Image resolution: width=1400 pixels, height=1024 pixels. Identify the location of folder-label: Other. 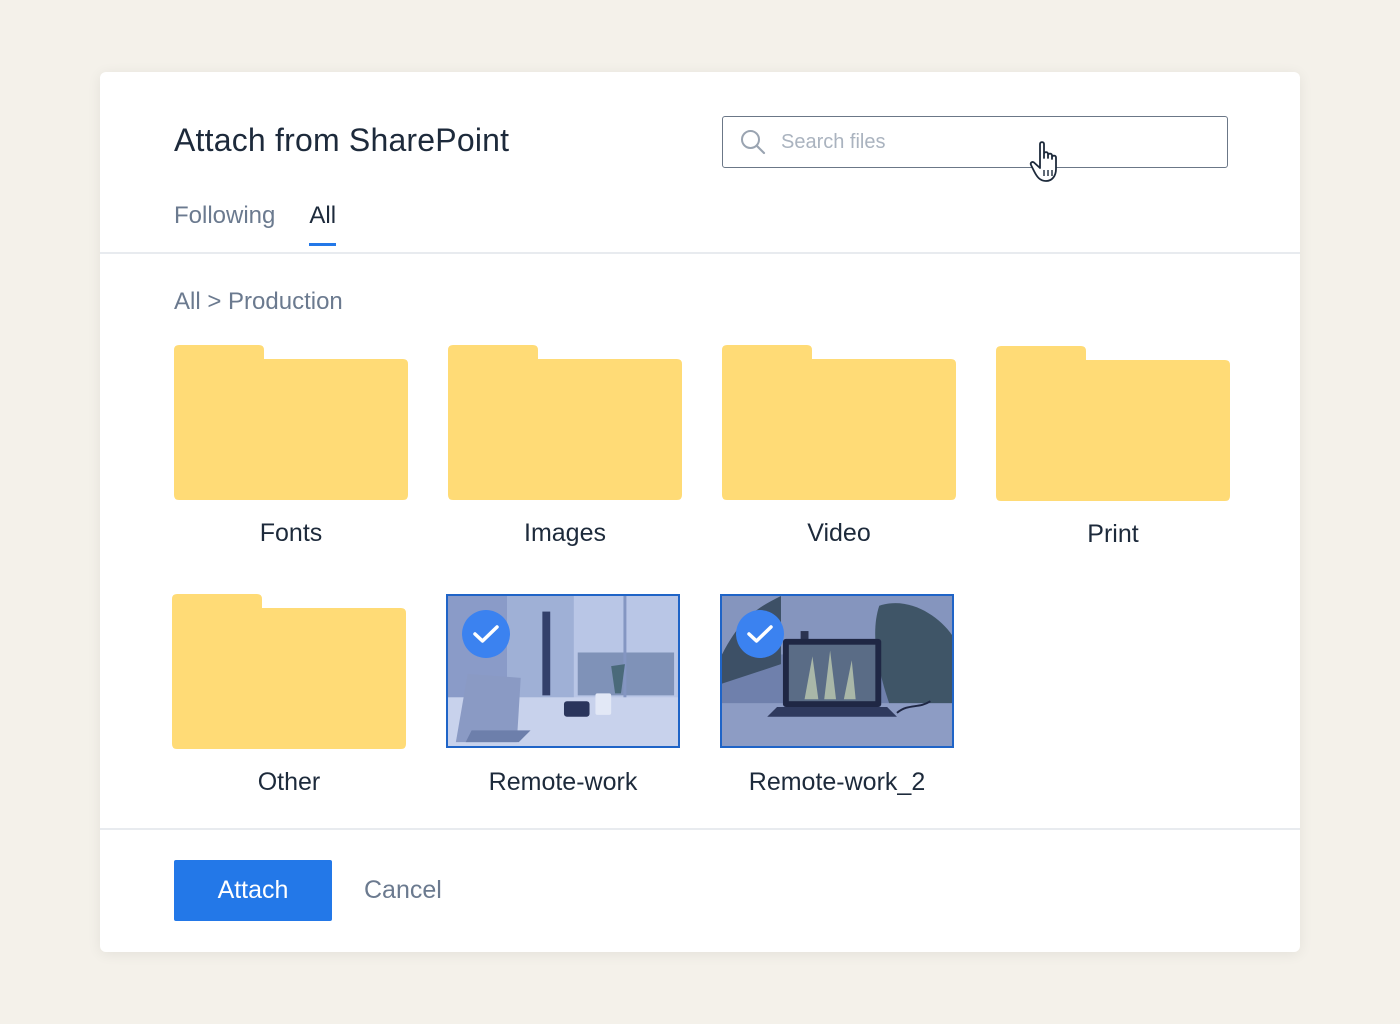
(289, 782).